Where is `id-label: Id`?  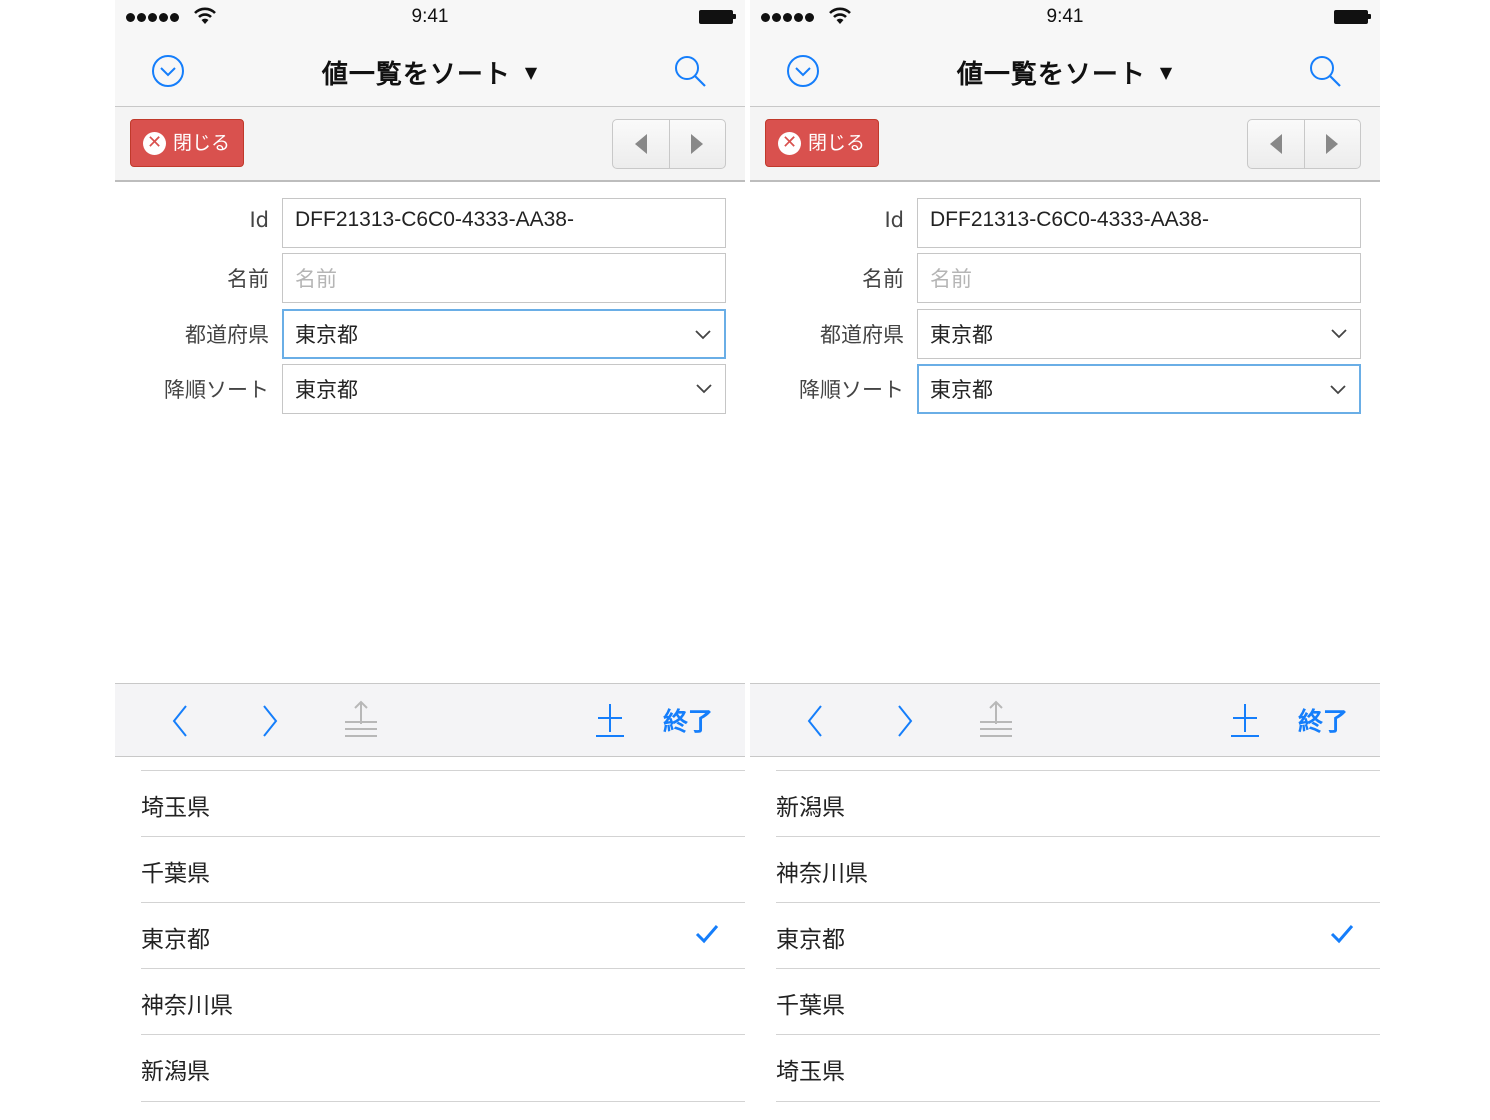
id-label: Id is located at coordinates (259, 220).